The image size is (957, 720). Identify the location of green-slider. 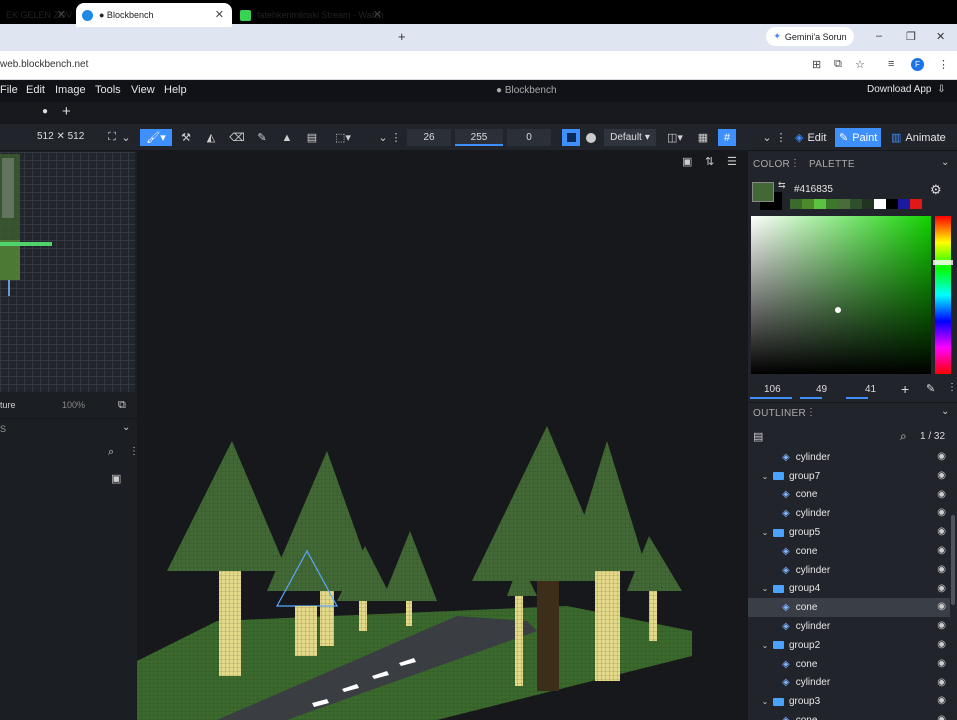
(811, 398).